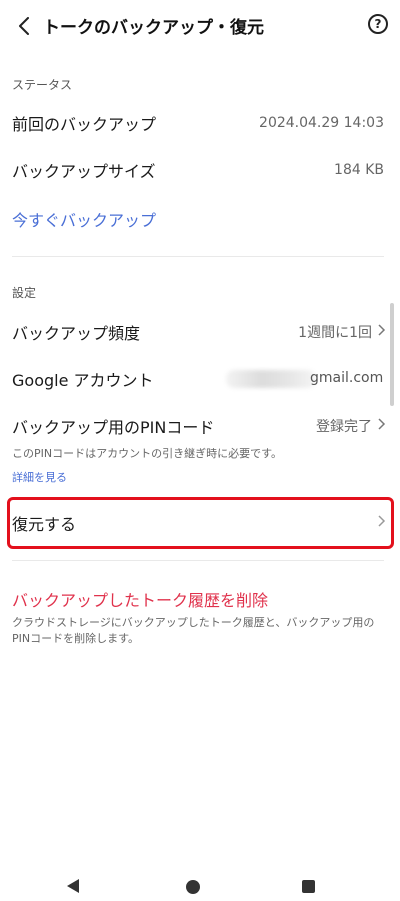 The height and width of the screenshot is (901, 400). I want to click on pin-code-value: 登録完了, so click(344, 427).